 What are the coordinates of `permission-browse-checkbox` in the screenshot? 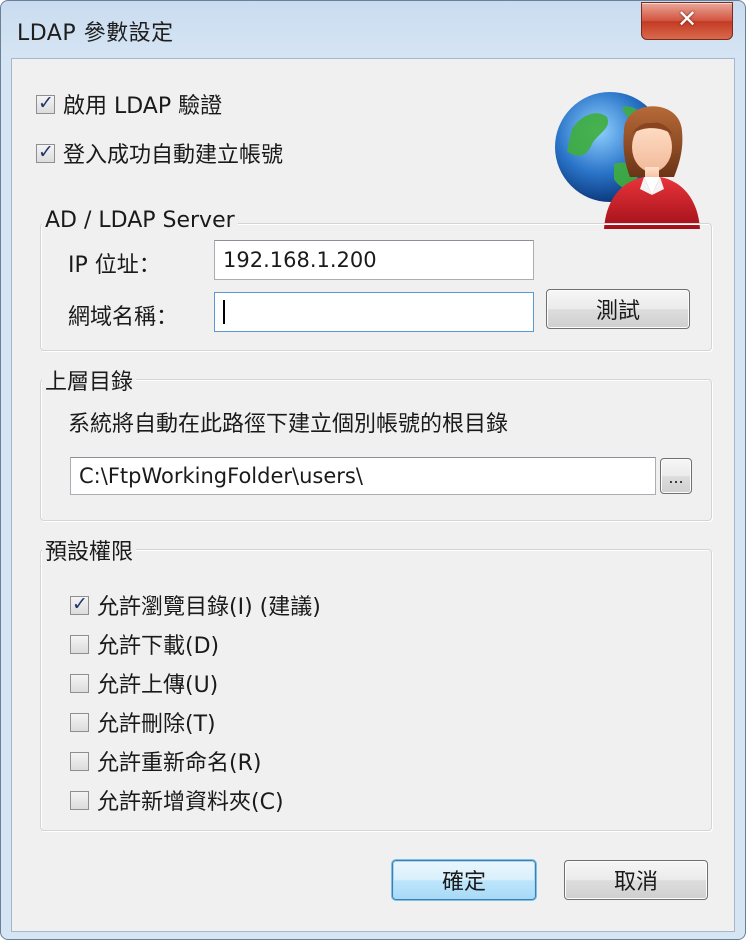 It's located at (79, 604).